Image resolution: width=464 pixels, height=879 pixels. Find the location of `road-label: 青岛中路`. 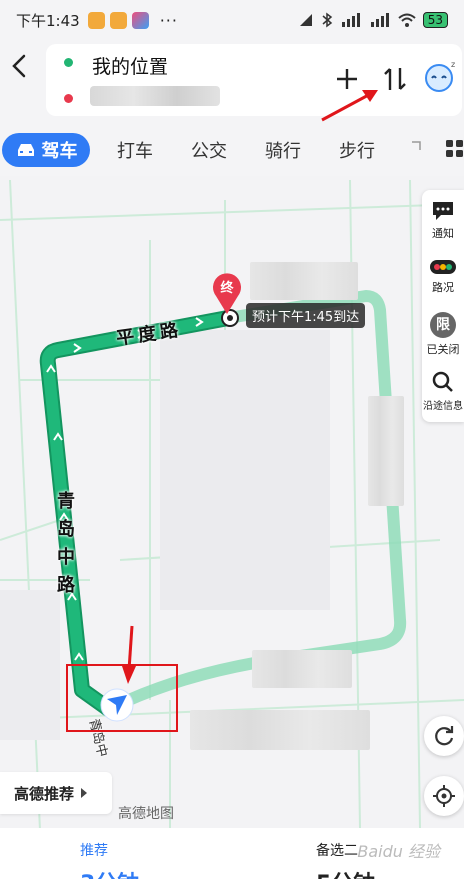

road-label: 青岛中路 is located at coordinates (66, 543).